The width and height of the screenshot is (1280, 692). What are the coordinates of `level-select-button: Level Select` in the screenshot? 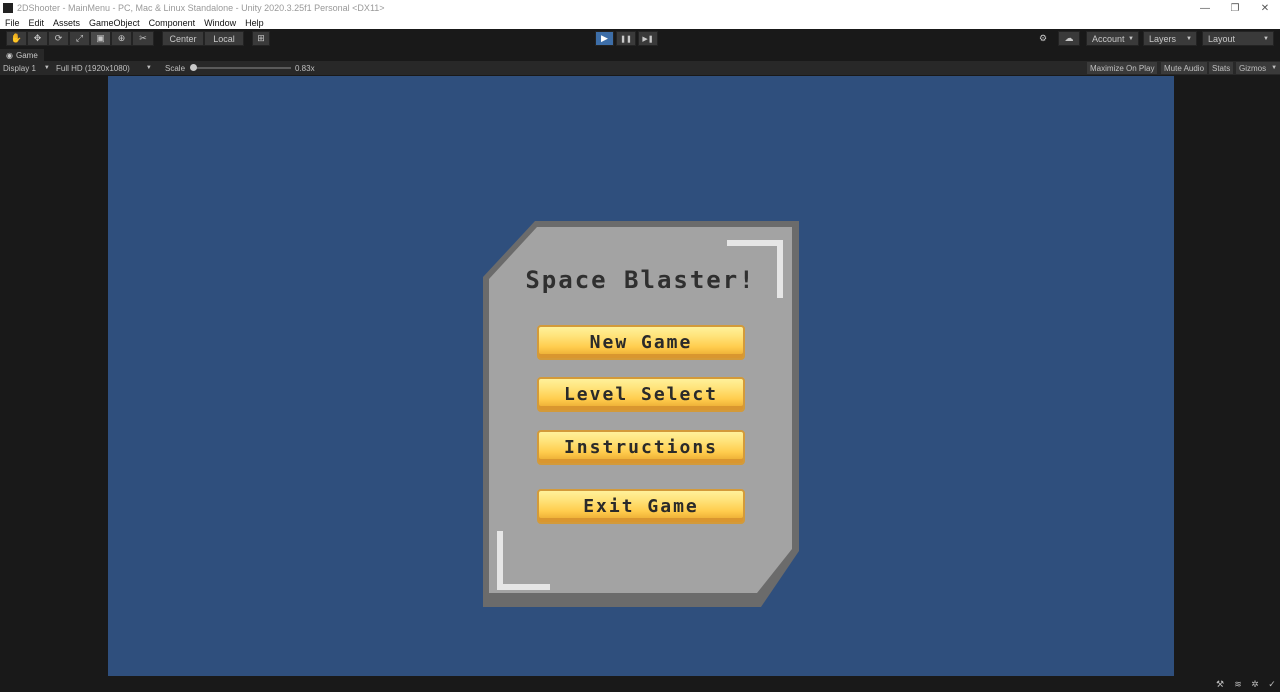 It's located at (641, 394).